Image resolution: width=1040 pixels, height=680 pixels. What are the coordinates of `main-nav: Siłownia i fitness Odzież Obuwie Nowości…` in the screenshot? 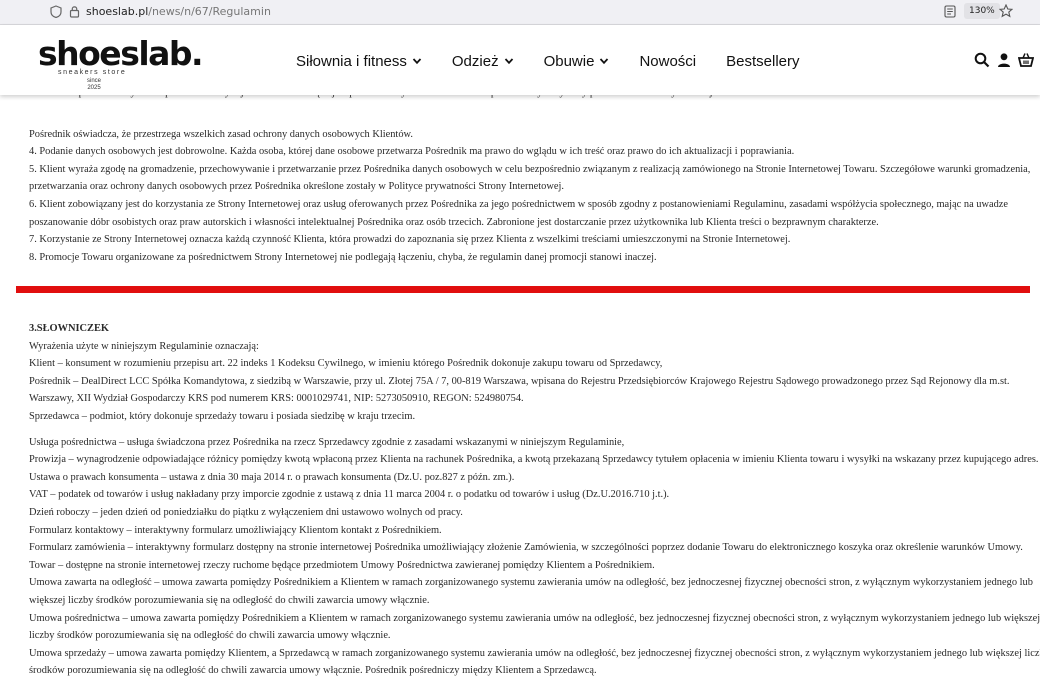 It's located at (562, 61).